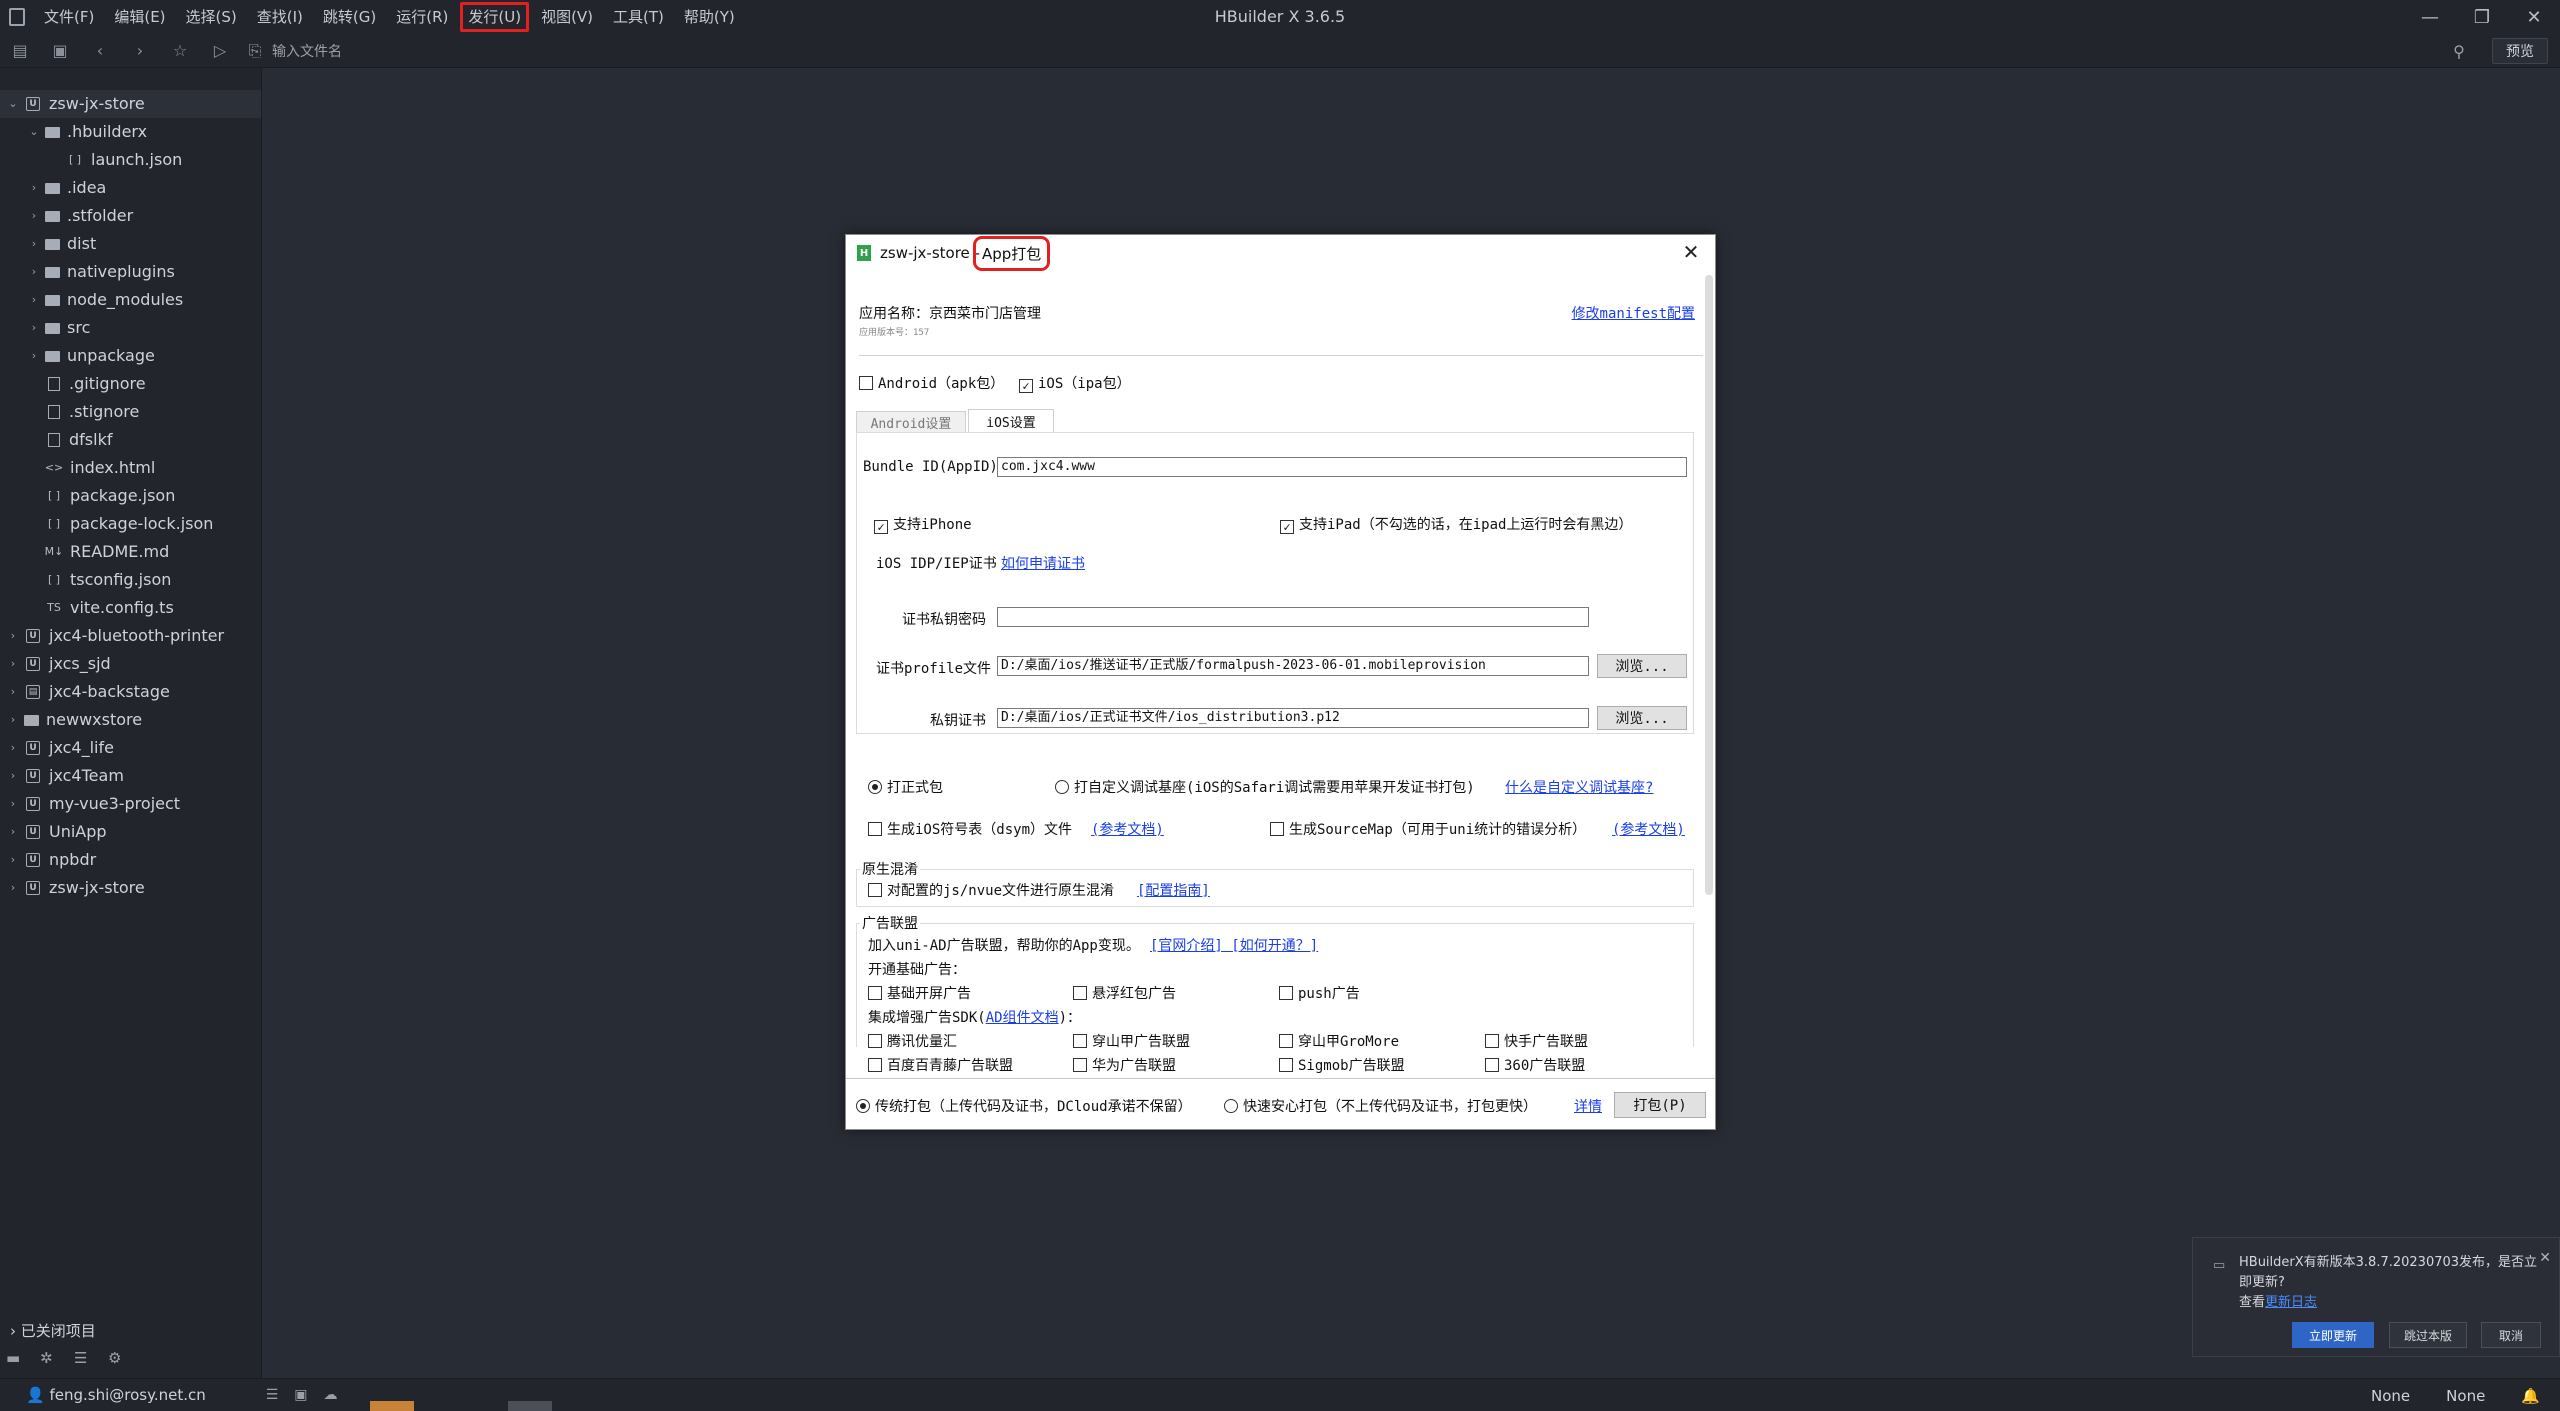 The image size is (2560, 1411). What do you see at coordinates (2465, 1396) in the screenshot?
I see `language-status: None` at bounding box center [2465, 1396].